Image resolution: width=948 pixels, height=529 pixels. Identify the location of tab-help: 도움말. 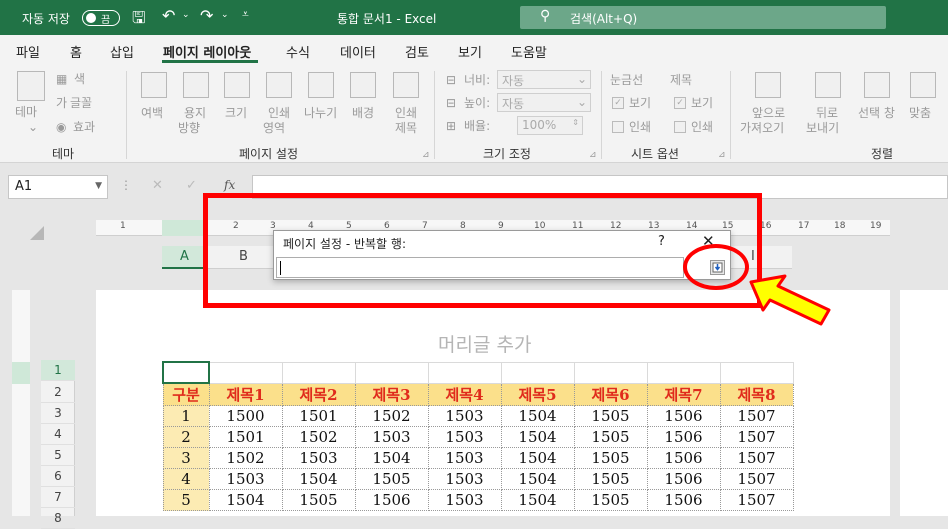
(529, 51).